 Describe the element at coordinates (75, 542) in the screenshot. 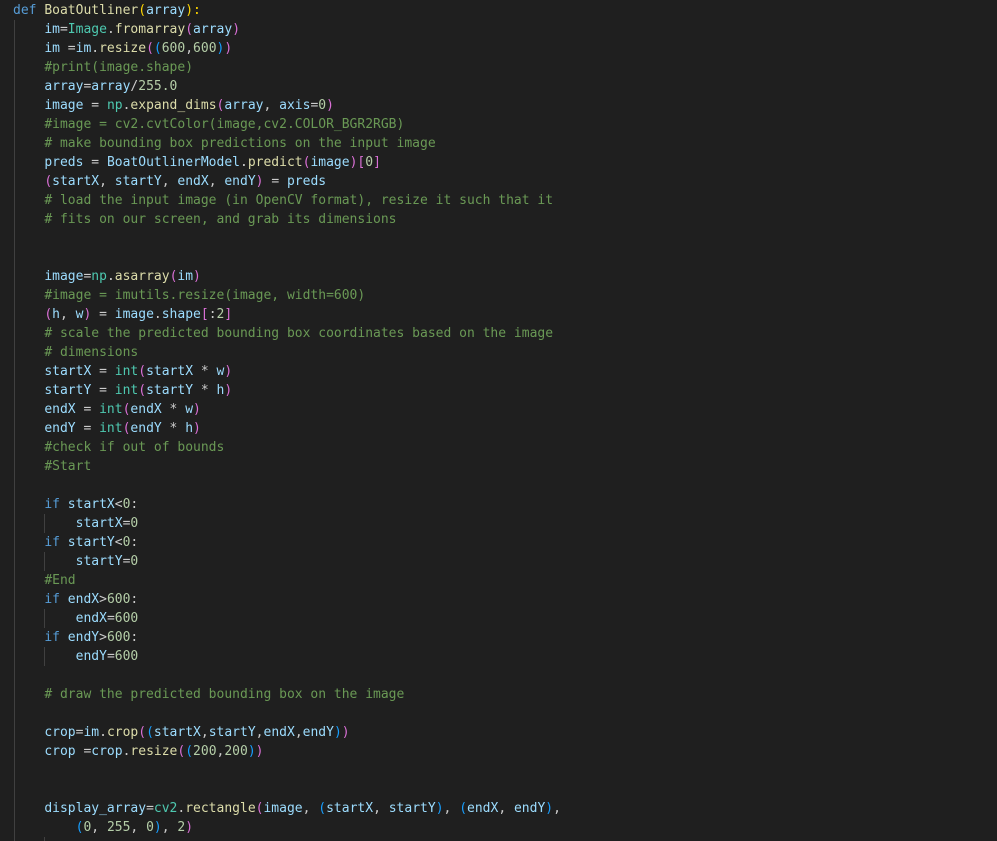

I see `code-line: if startY<0:` at that location.